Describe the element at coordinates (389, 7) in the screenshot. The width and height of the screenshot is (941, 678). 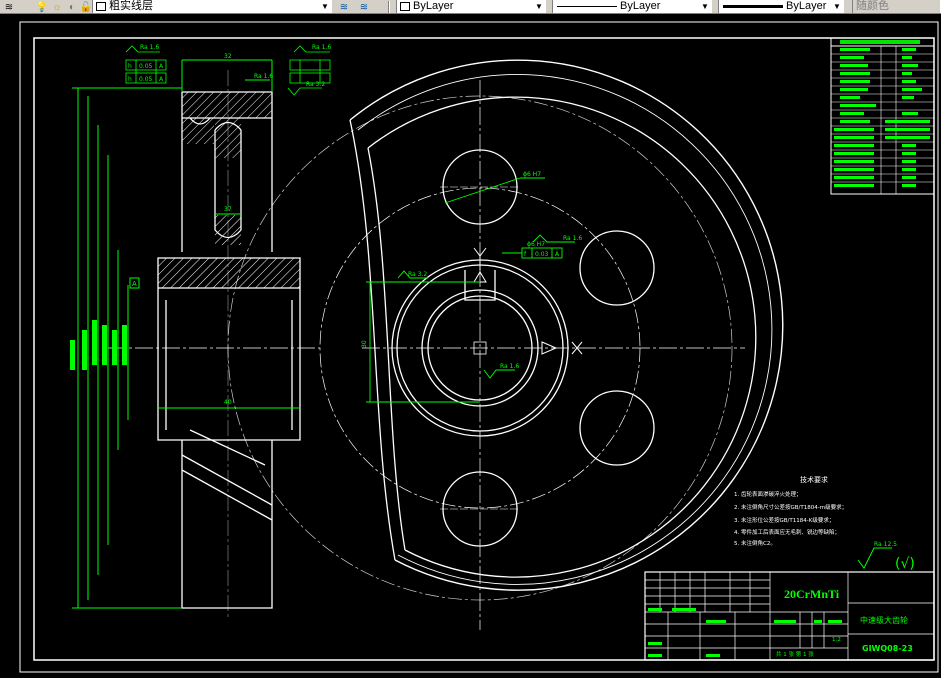
I see `toolbar-separator` at that location.